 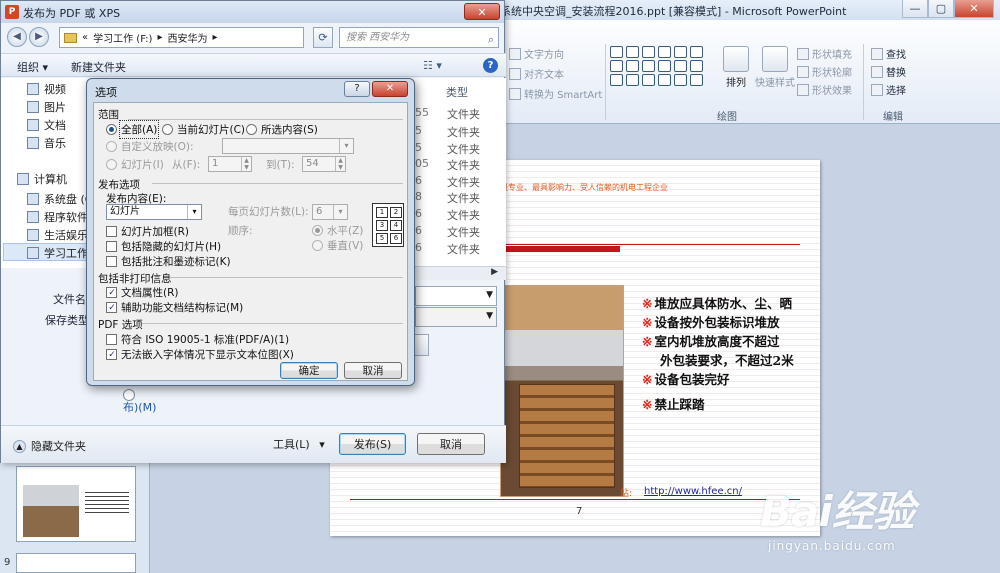 I want to click on include-hidden-checkbox: 包括隐藏的幻灯片(H), so click(x=163, y=246).